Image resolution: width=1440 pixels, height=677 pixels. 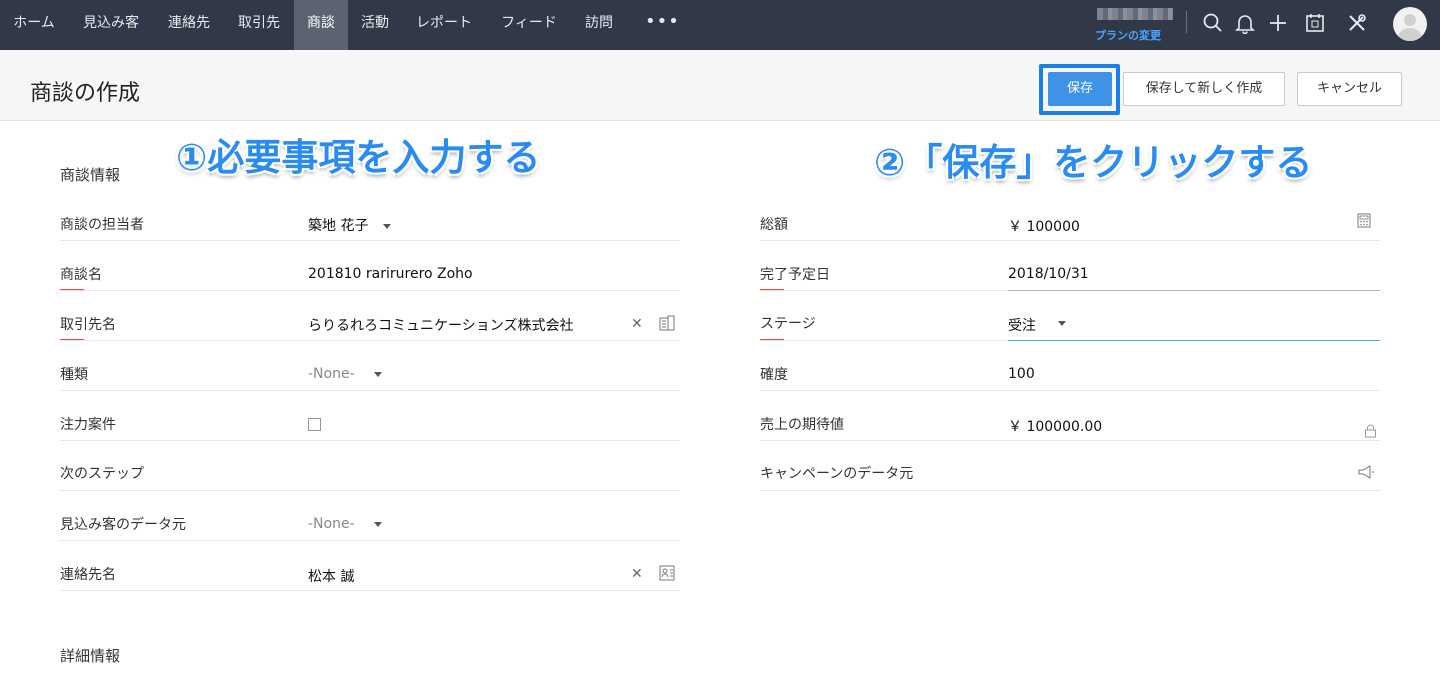 What do you see at coordinates (1366, 472) in the screenshot?
I see `megaphone-icon` at bounding box center [1366, 472].